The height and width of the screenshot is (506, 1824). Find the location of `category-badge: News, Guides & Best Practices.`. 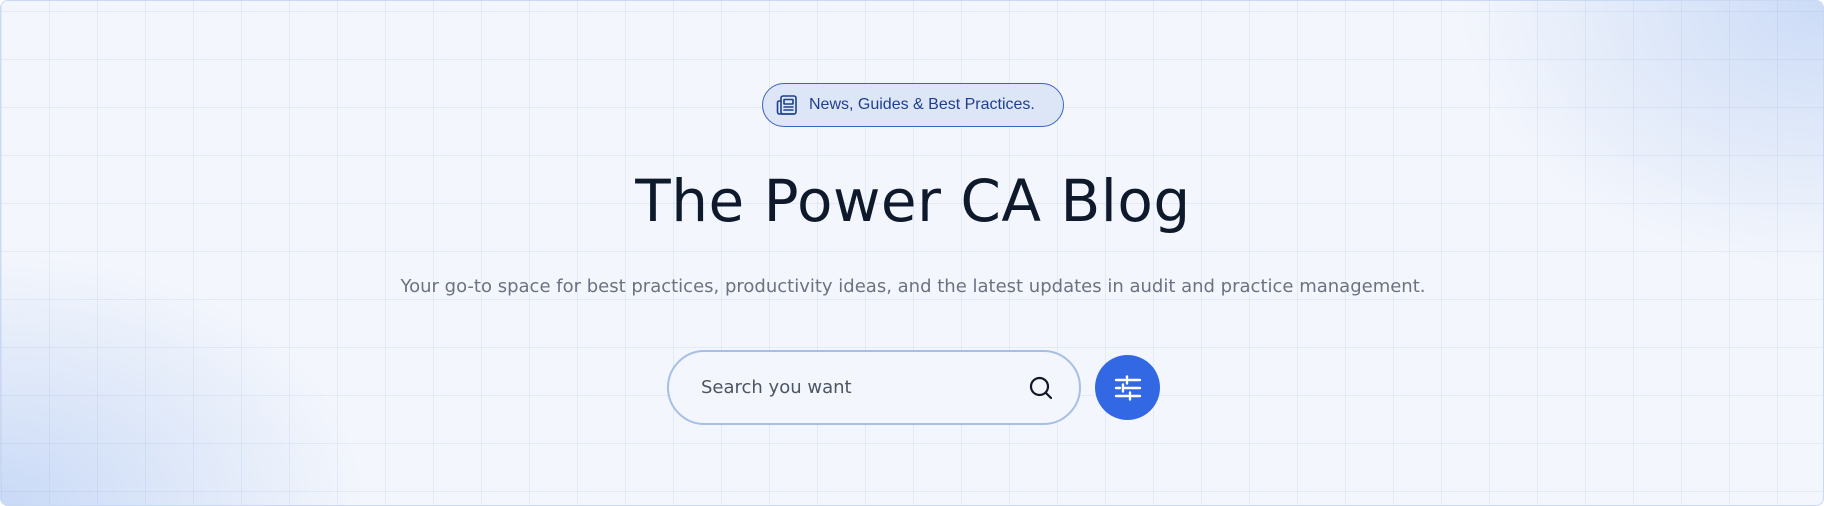

category-badge: News, Guides & Best Practices. is located at coordinates (913, 105).